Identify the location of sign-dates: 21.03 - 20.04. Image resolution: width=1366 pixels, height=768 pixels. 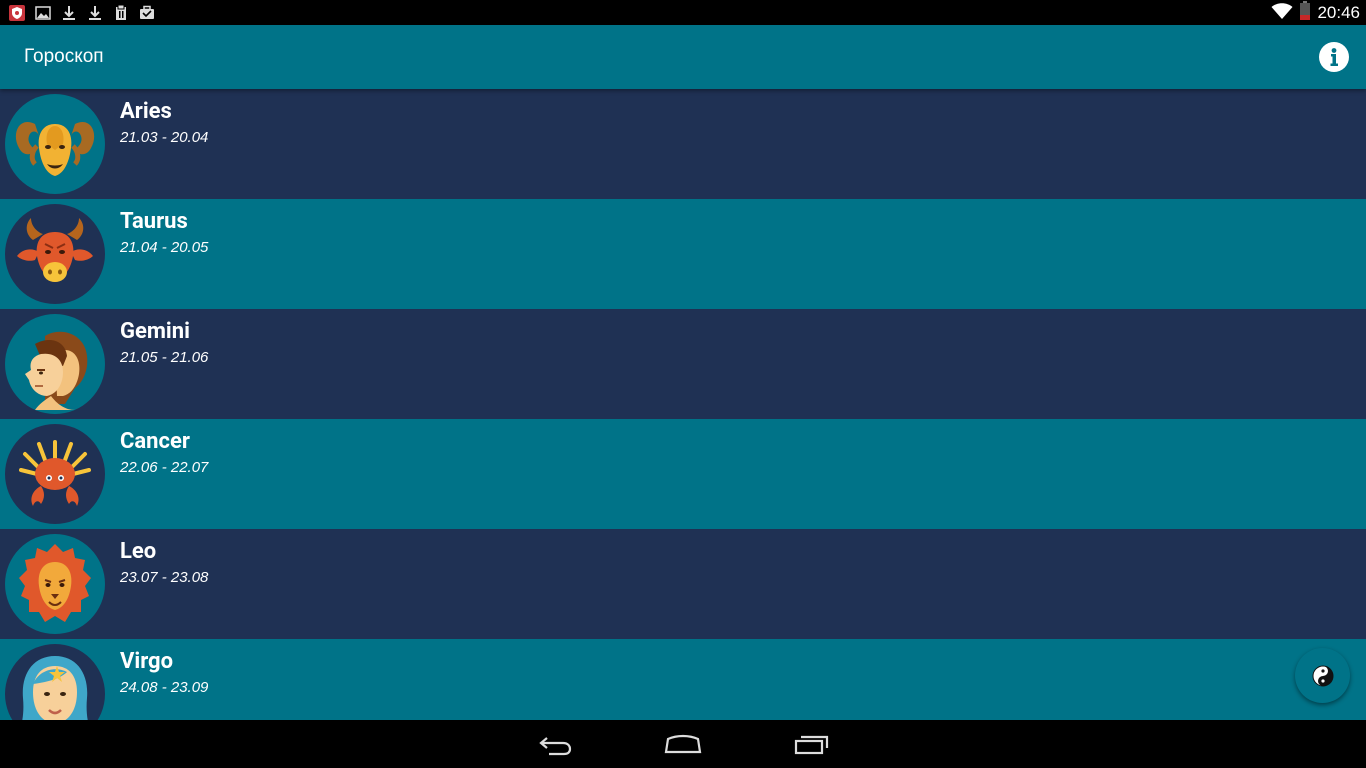
(164, 137).